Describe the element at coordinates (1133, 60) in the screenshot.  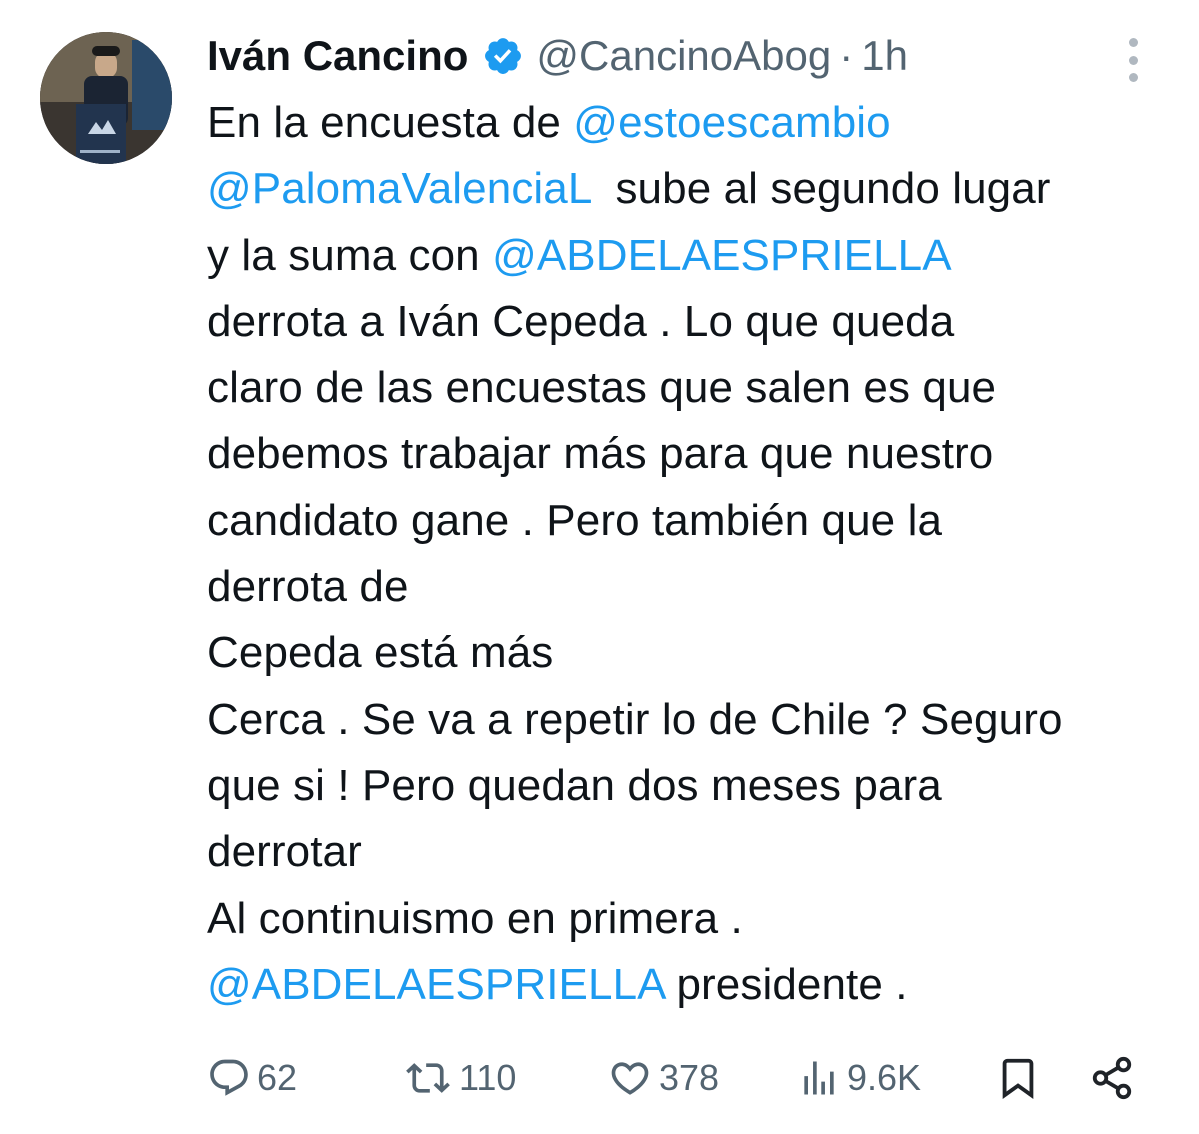
I see `more-options-icon` at that location.